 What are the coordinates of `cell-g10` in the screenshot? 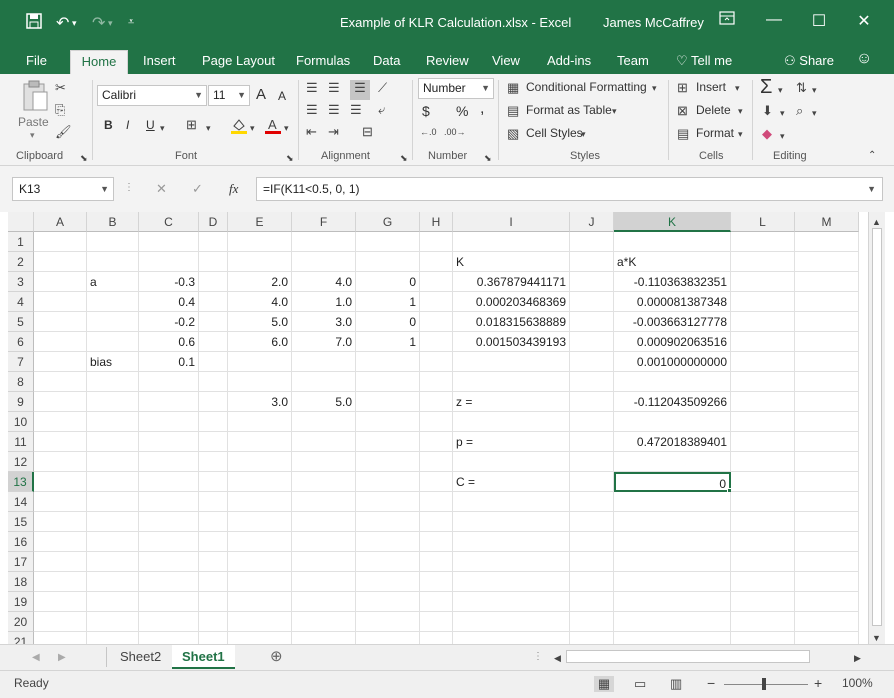 It's located at (388, 422).